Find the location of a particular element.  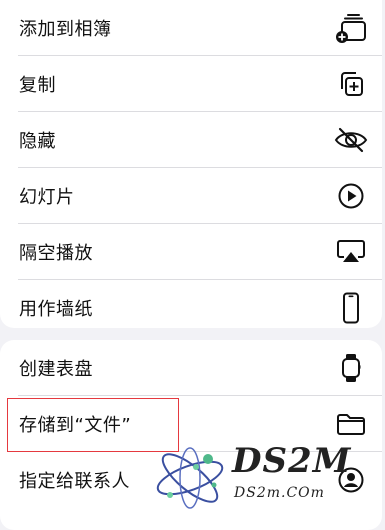

menu-item-label: 创建表盘 is located at coordinates (56, 369).